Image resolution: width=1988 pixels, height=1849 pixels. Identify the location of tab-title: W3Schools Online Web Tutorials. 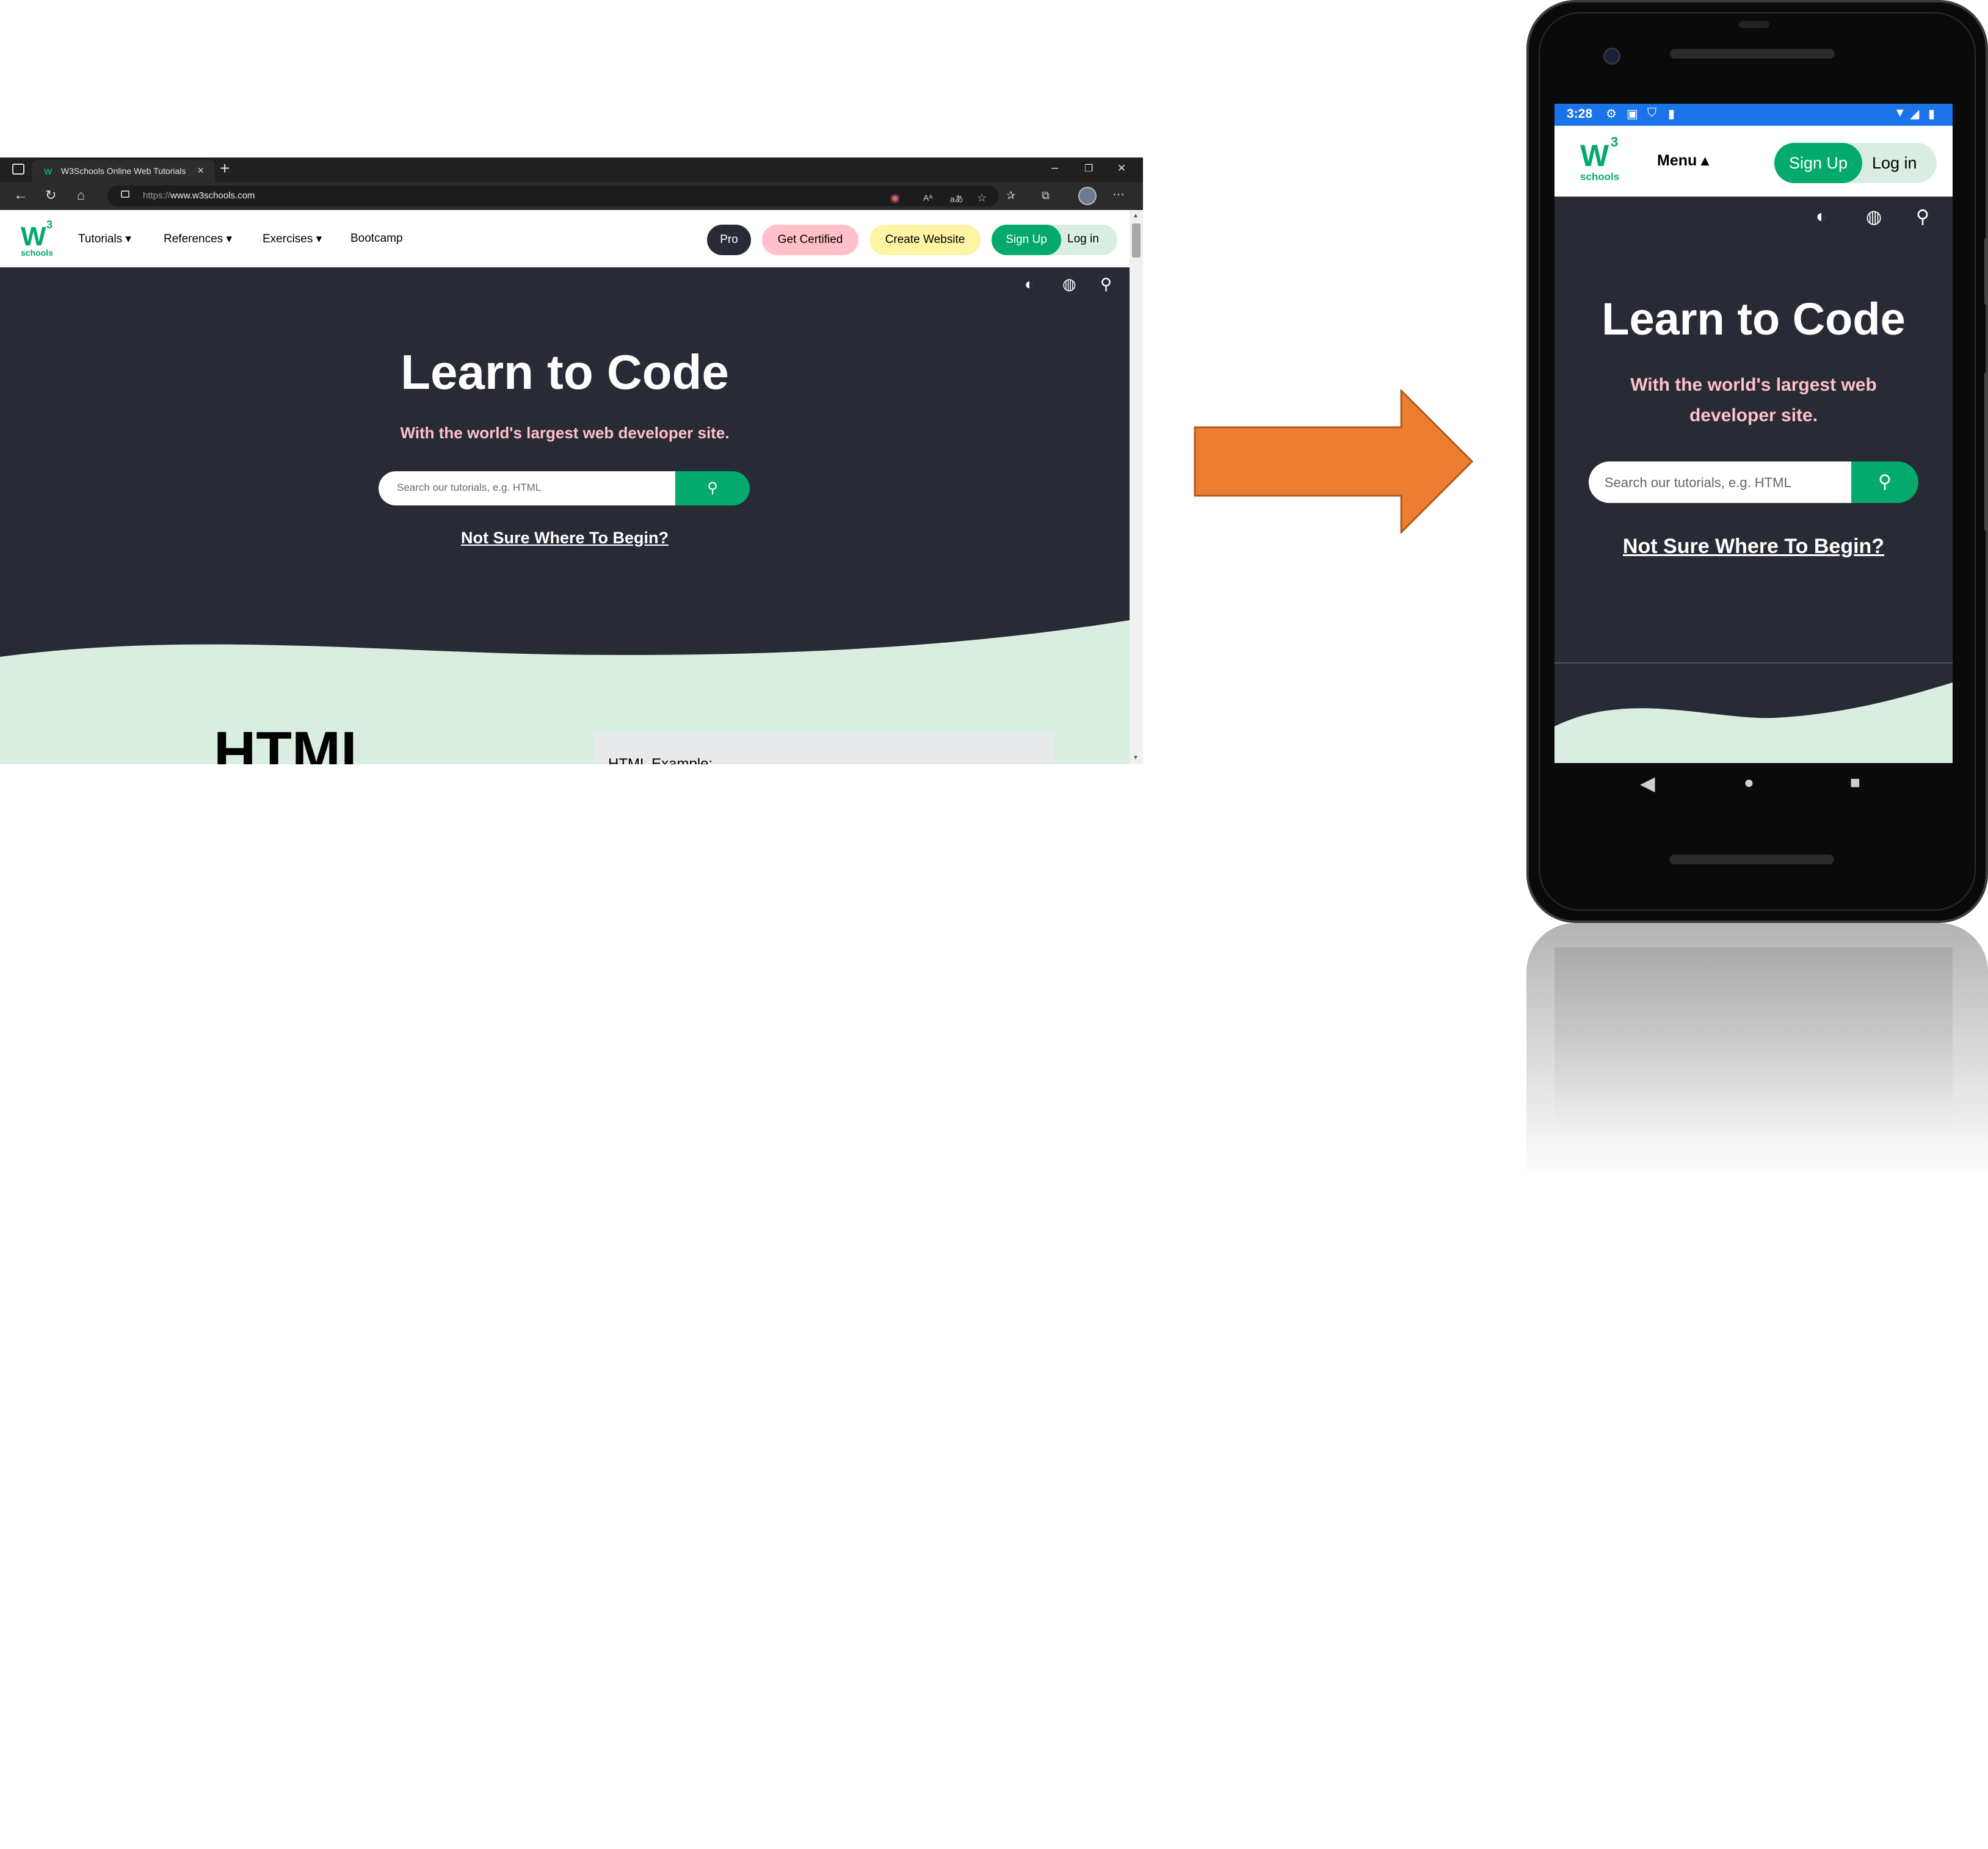
(123, 171).